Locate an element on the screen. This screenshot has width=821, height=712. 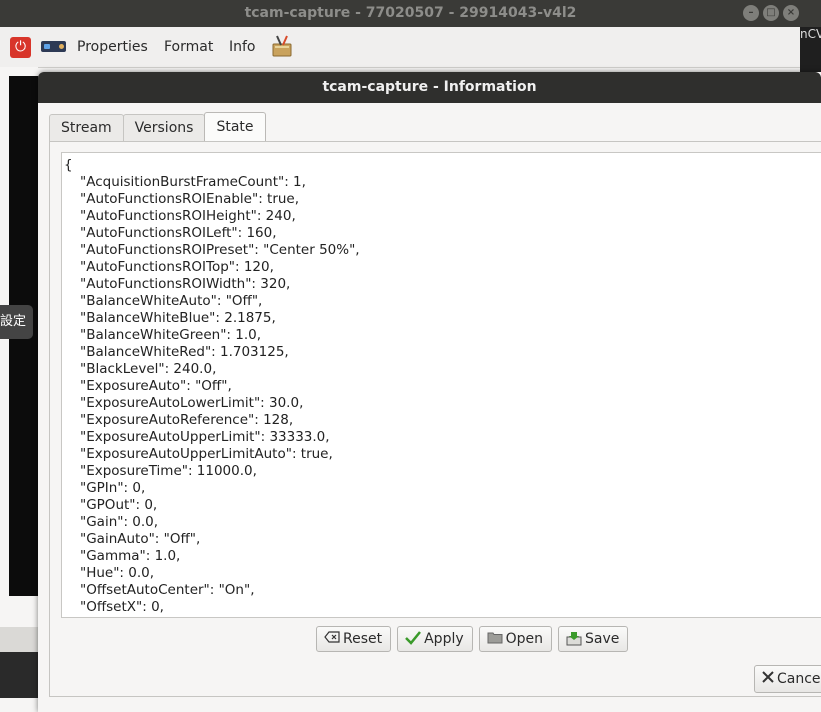
json-line: "ExposureTime": 11000.0, is located at coordinates (168, 471).